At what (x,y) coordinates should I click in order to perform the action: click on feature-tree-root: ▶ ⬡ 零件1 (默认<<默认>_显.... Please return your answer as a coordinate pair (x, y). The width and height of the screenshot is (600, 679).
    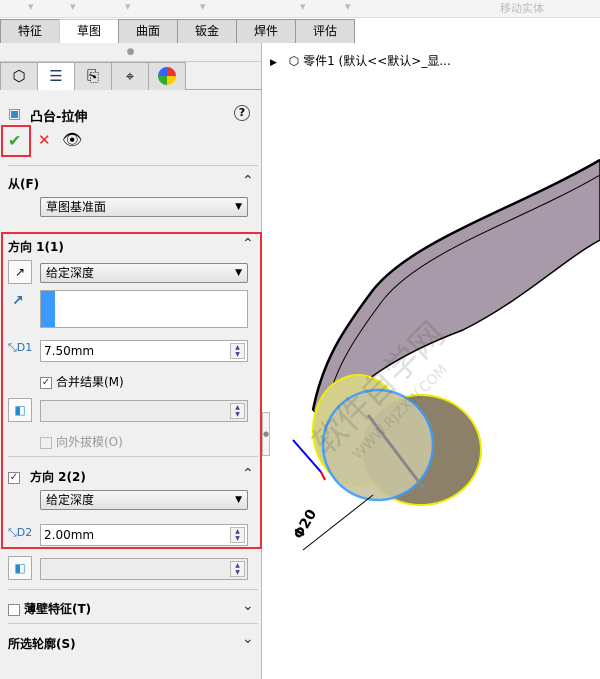
    Looking at the image, I should click on (360, 60).